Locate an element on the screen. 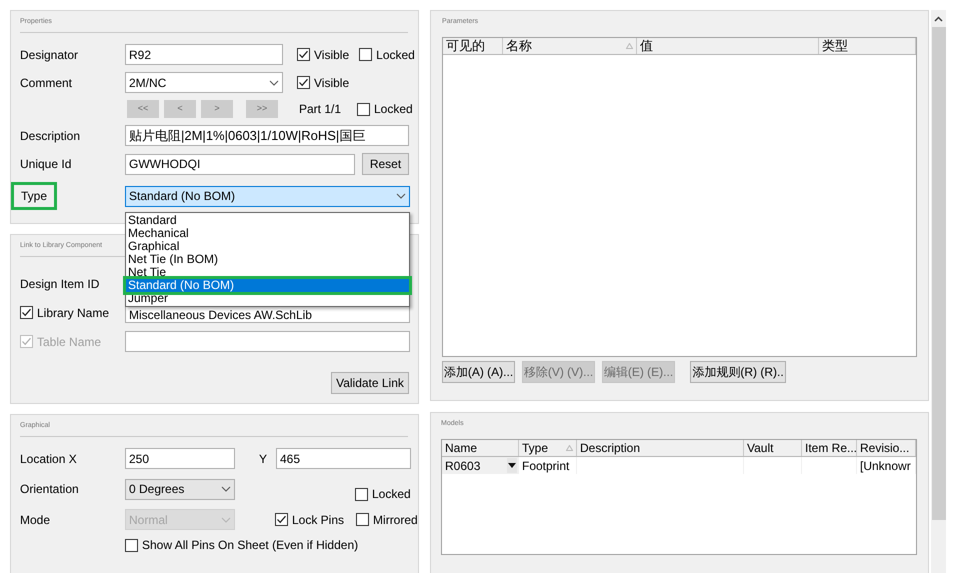  table-cell: R0603 is located at coordinates (480, 465).